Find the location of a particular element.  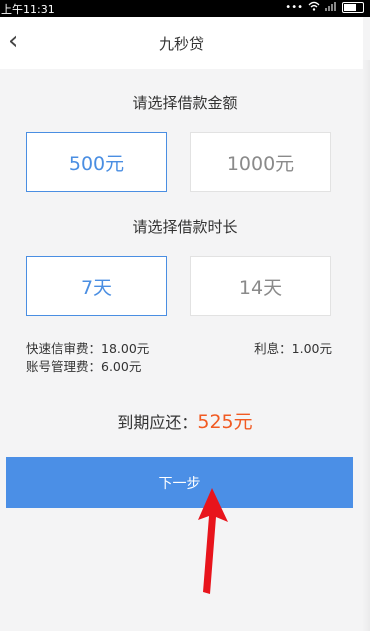

nav-bar: ‹ 九秒贷 is located at coordinates (181, 43).